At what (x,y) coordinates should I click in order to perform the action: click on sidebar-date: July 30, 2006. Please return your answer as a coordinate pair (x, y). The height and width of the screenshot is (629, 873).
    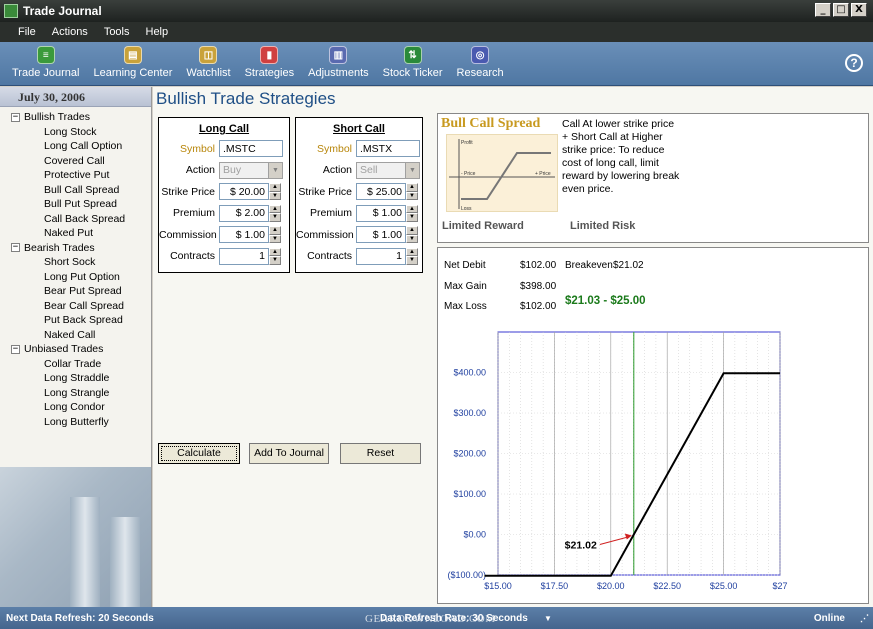
    Looking at the image, I should click on (75, 97).